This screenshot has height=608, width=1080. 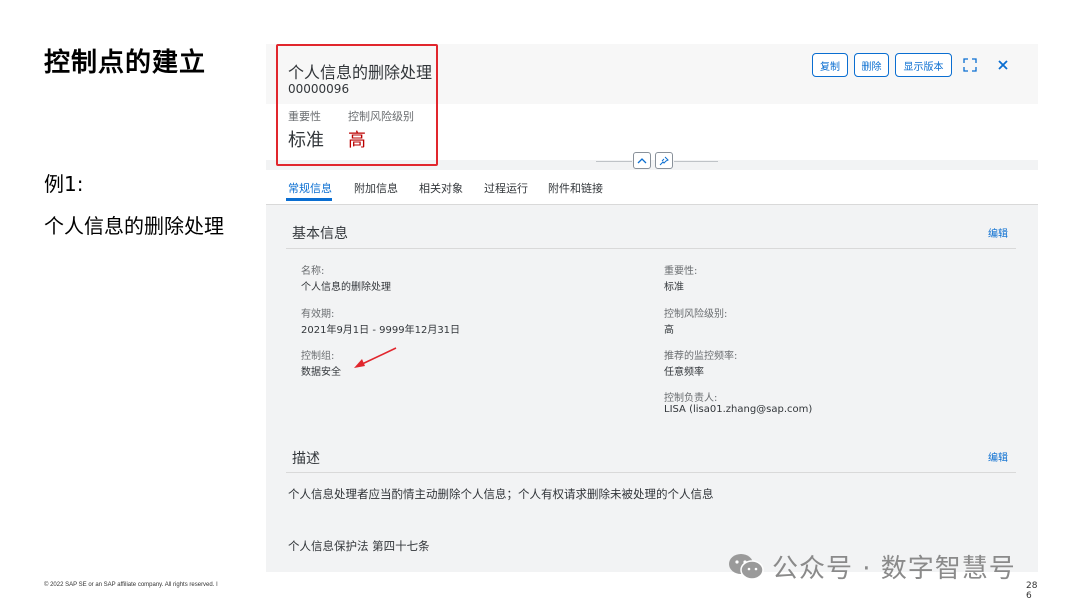 What do you see at coordinates (381, 330) in the screenshot?
I see `validity-value: 2021年9月1日 - 9999年12月31日` at bounding box center [381, 330].